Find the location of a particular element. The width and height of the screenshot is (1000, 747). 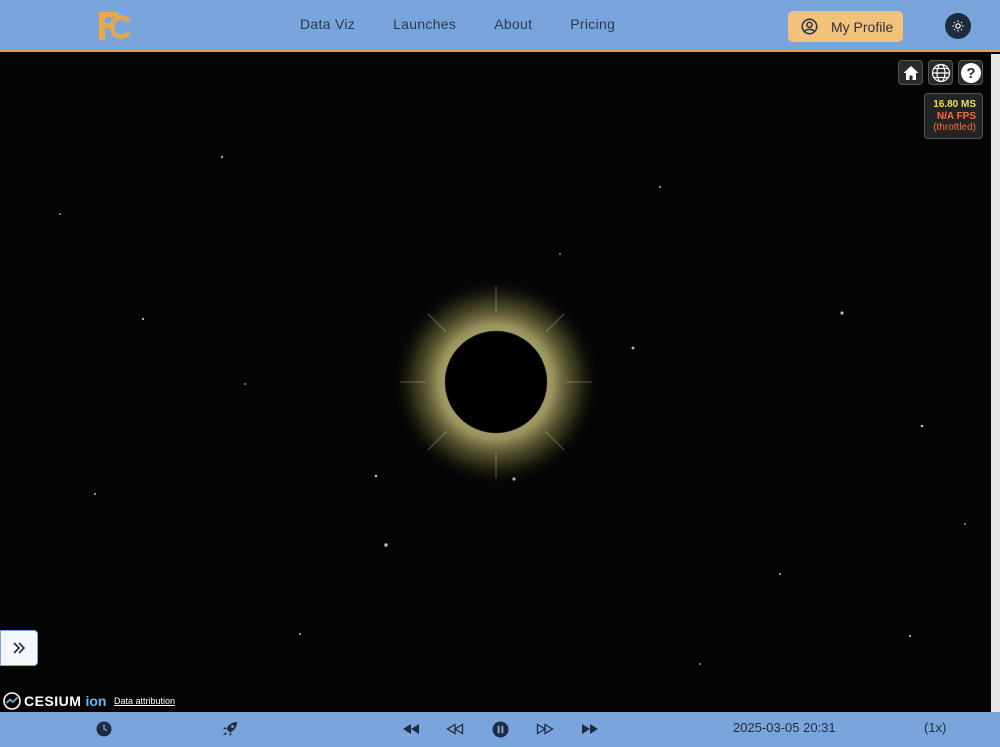

viewer-scrollbar is located at coordinates (995, 383).